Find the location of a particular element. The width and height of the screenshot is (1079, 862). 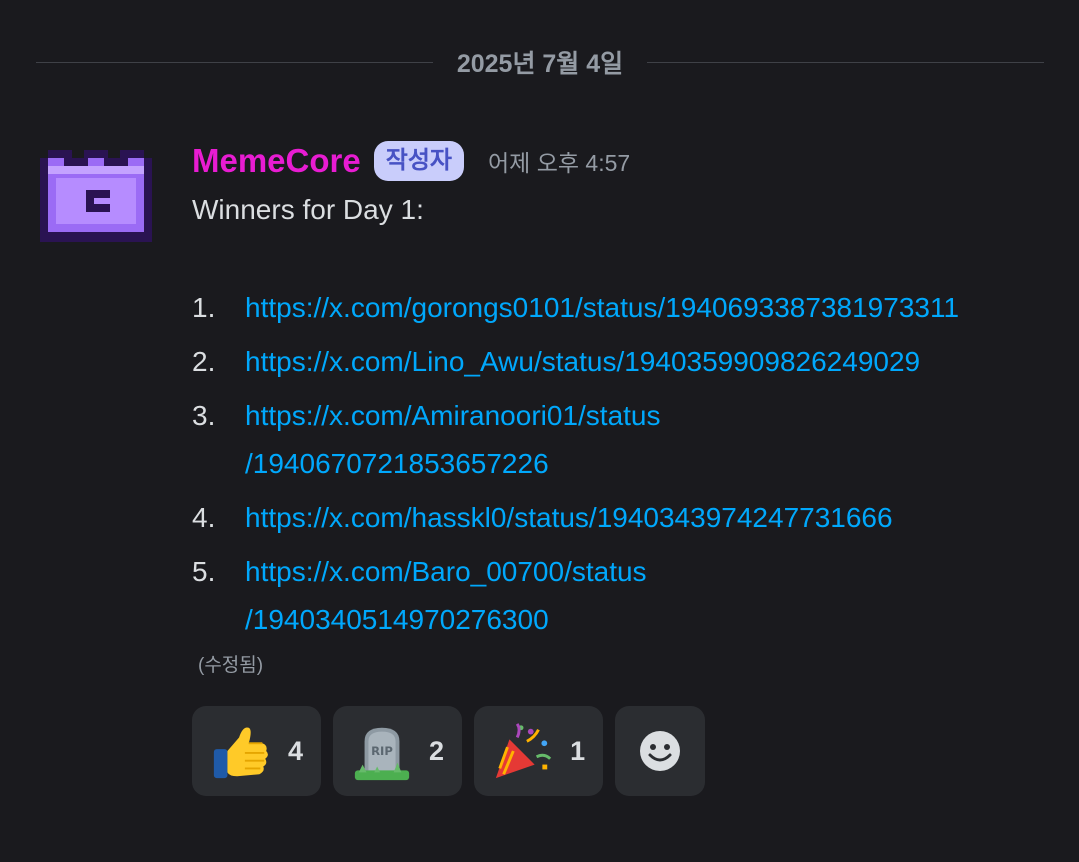

list-number: 3. is located at coordinates (204, 415).